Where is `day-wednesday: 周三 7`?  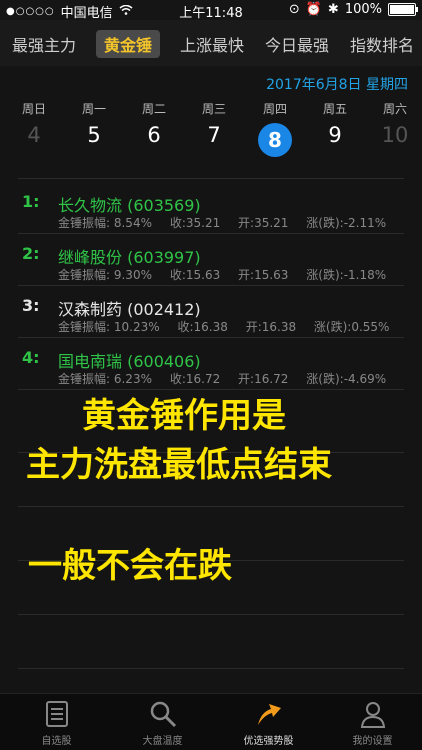
day-wednesday: 周三 7 is located at coordinates (214, 123).